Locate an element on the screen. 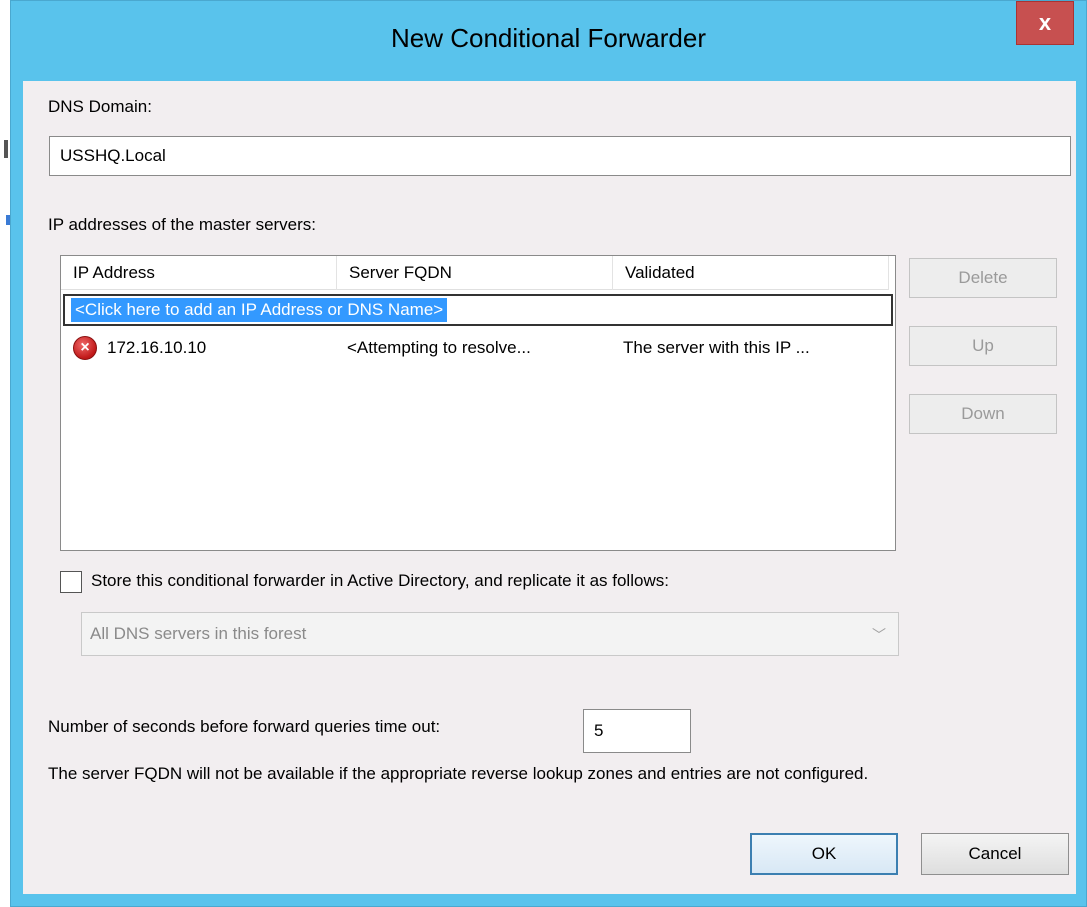 Image resolution: width=1087 pixels, height=907 pixels. up-button: Up is located at coordinates (983, 346).